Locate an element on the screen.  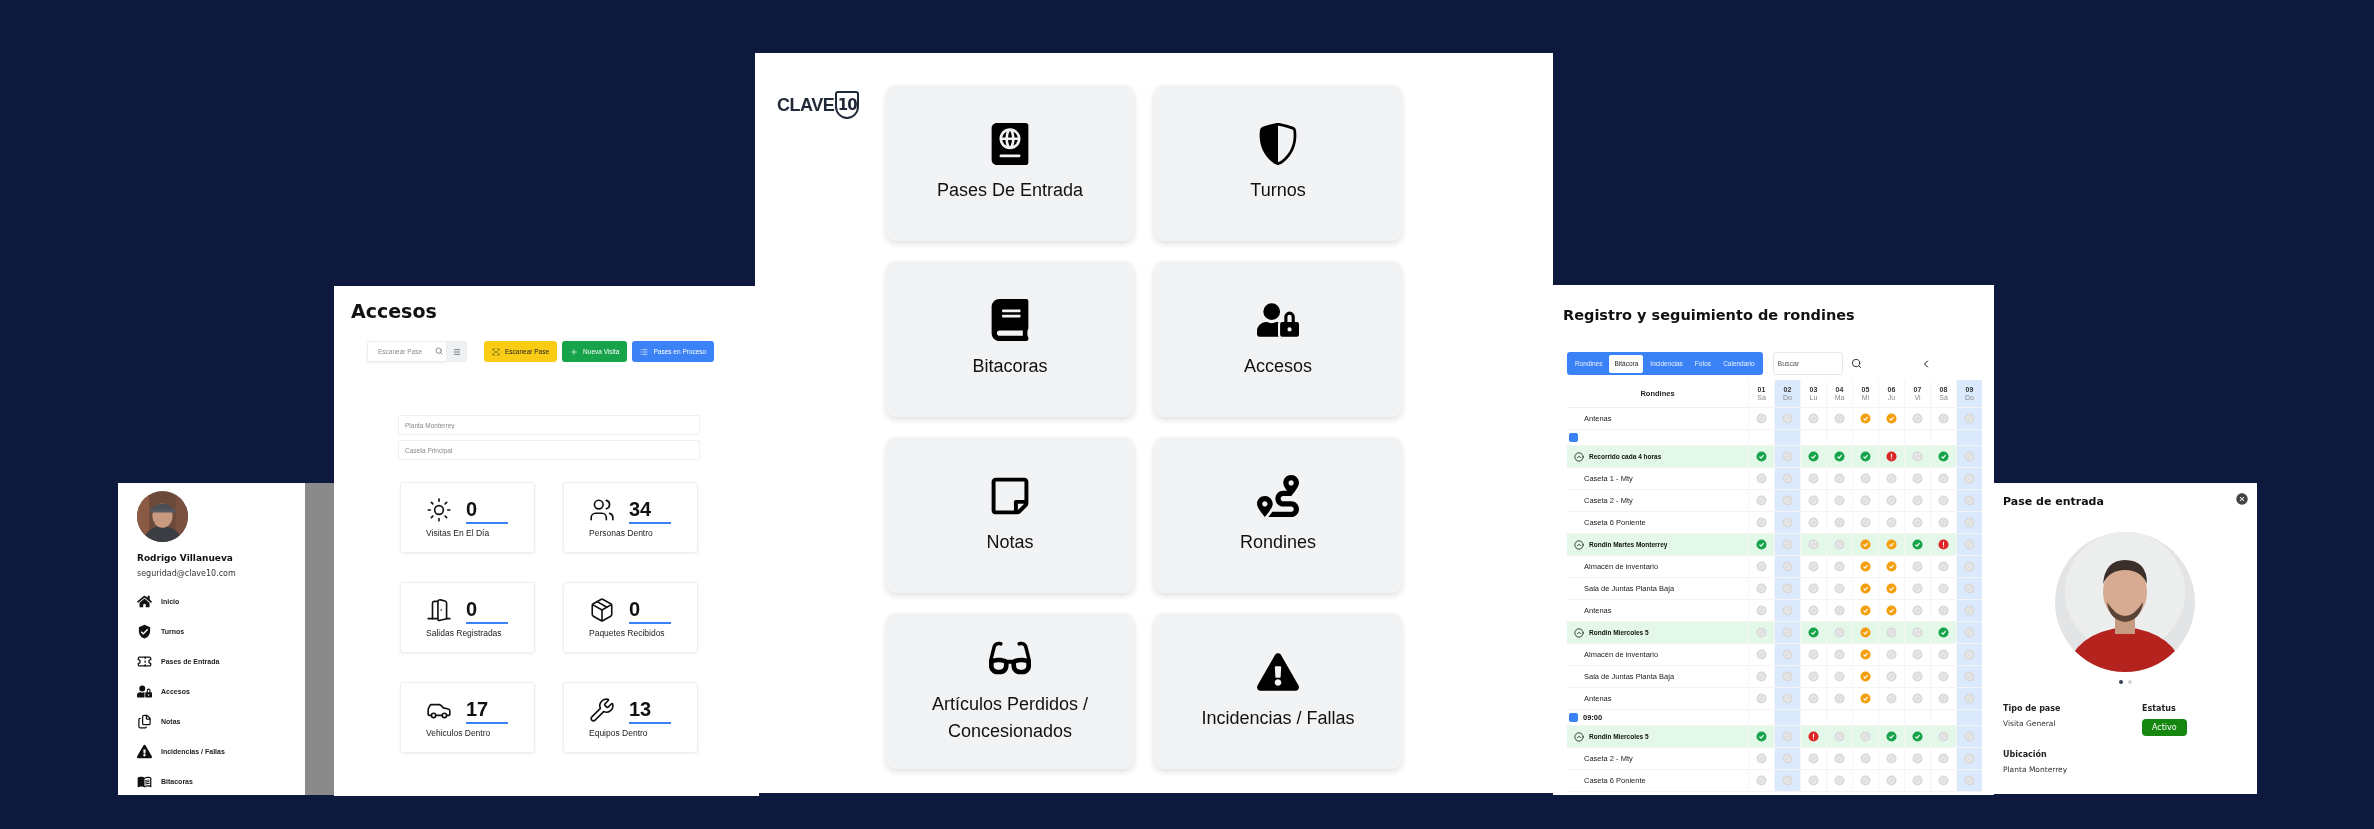
module-tile: Accesos is located at coordinates (1278, 339).